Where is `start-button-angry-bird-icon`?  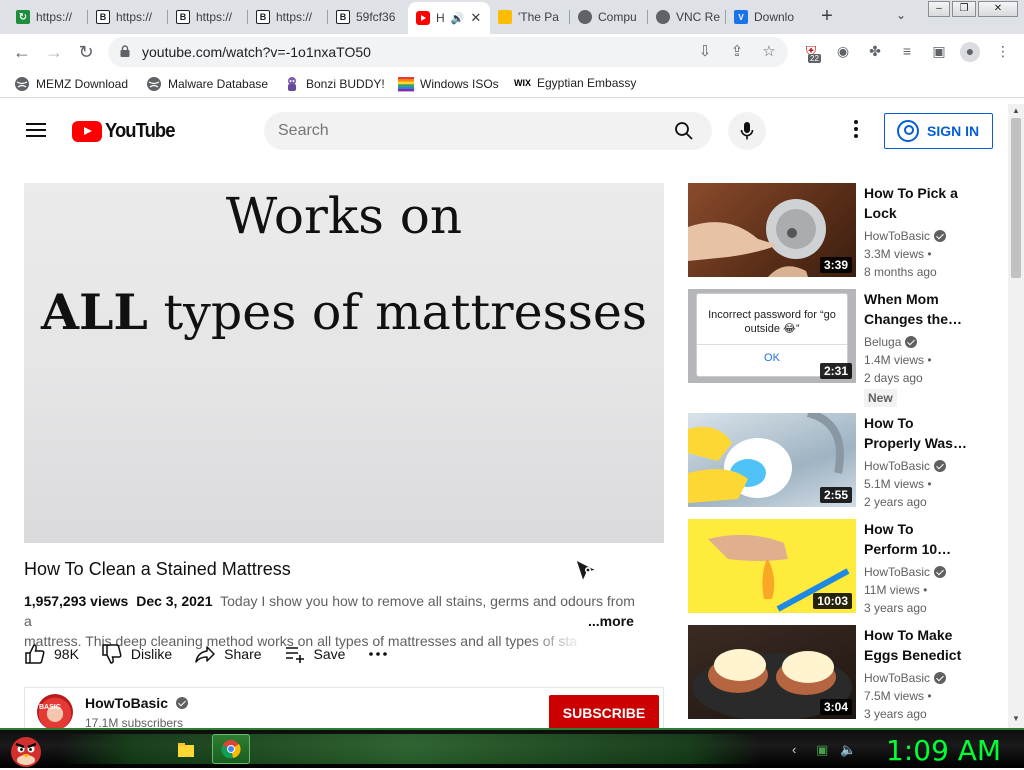
start-button-angry-bird-icon is located at coordinates (26, 750).